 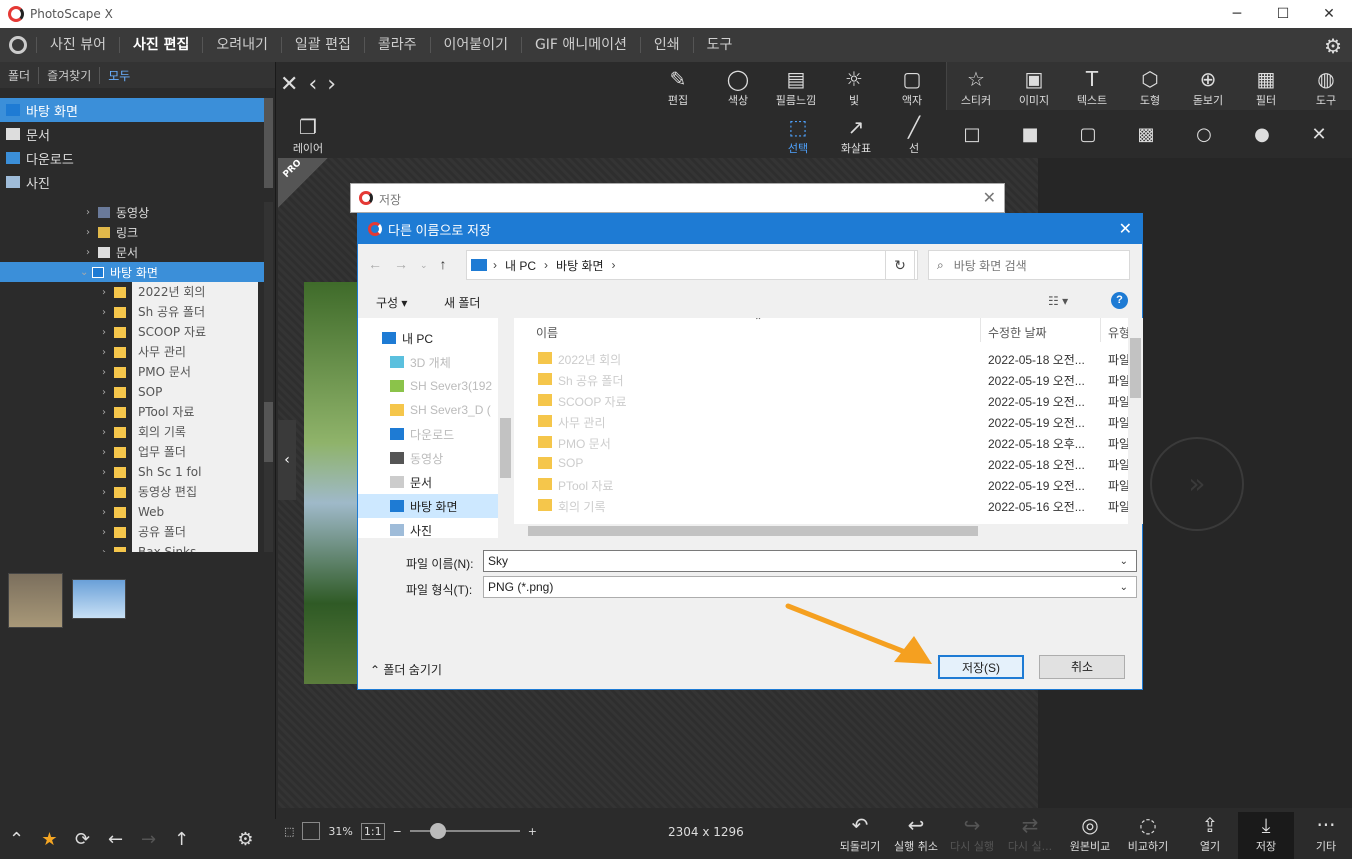 I want to click on status-action-button: ··· 기타, so click(x=1325, y=833).